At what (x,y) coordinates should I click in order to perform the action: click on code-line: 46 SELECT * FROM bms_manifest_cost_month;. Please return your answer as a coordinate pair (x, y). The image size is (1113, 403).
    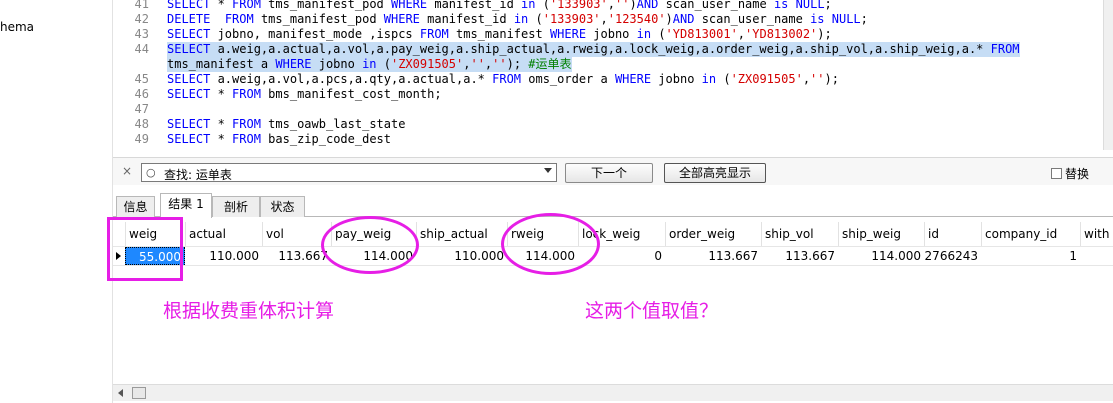
    Looking at the image, I should click on (277, 94).